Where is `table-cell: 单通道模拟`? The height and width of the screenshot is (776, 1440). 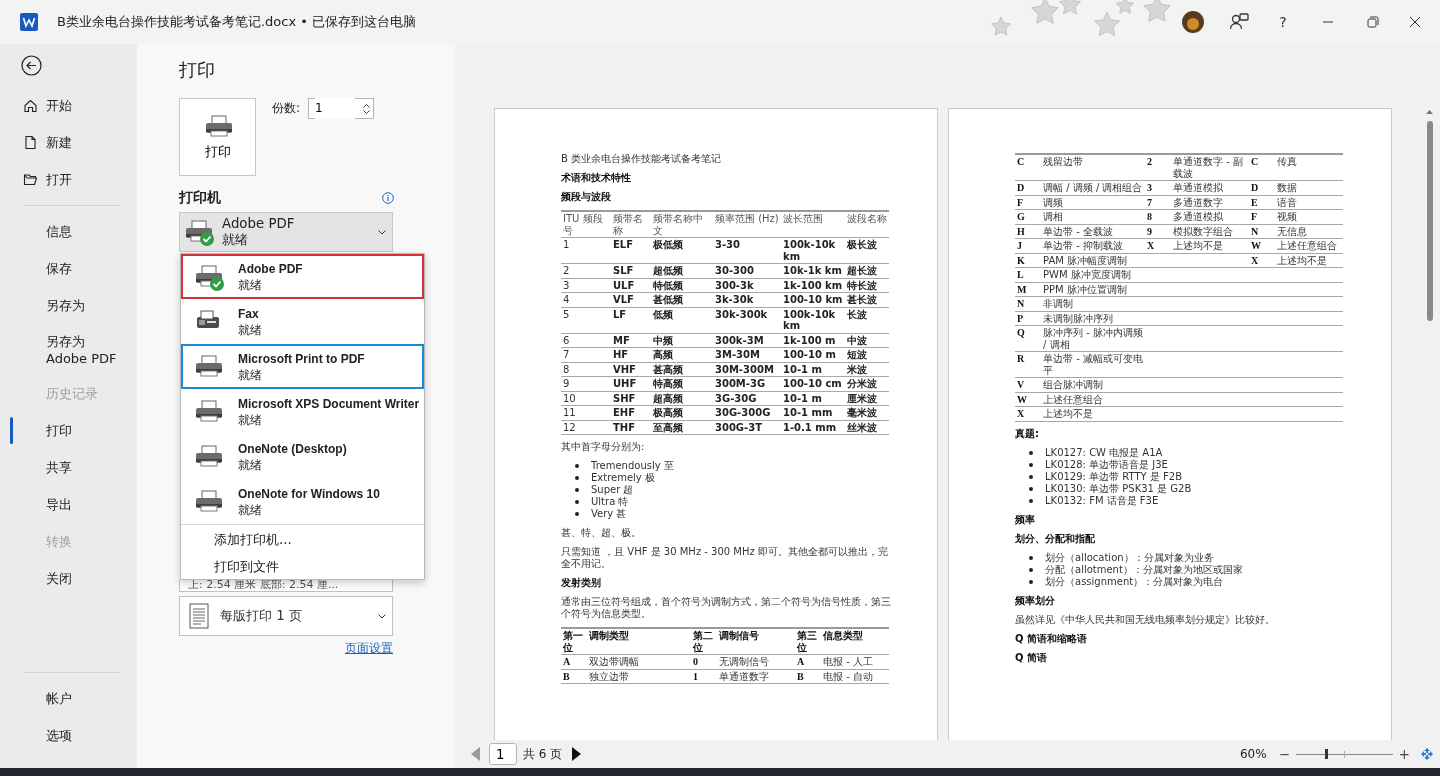 table-cell: 单通道模拟 is located at coordinates (1210, 187).